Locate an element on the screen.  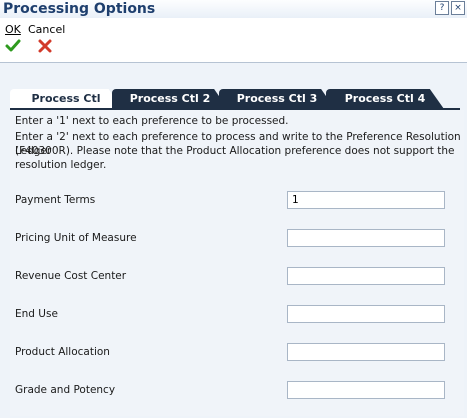
pricing-uom-label: Pricing Unit of Measure is located at coordinates (76, 238).